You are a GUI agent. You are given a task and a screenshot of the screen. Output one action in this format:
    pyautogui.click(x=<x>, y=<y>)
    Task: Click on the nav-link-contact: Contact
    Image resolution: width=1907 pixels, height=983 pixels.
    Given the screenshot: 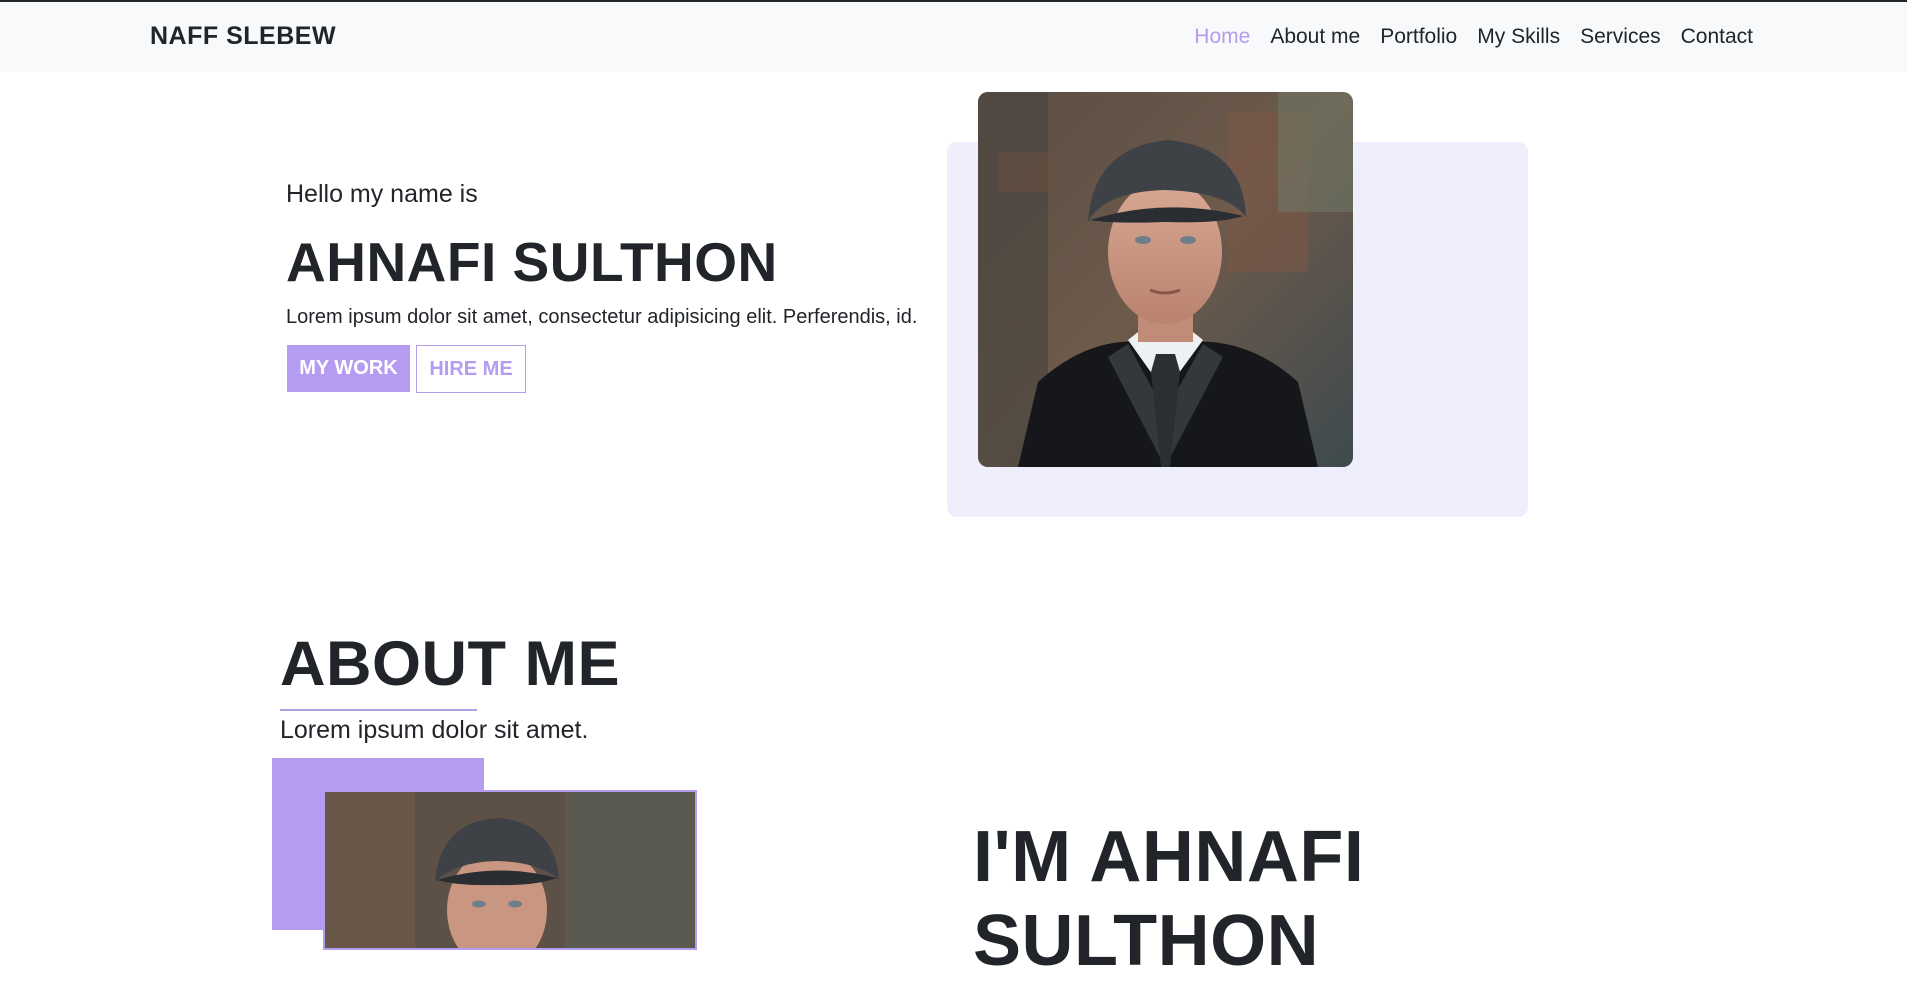 What is the action you would take?
    pyautogui.click(x=1717, y=37)
    